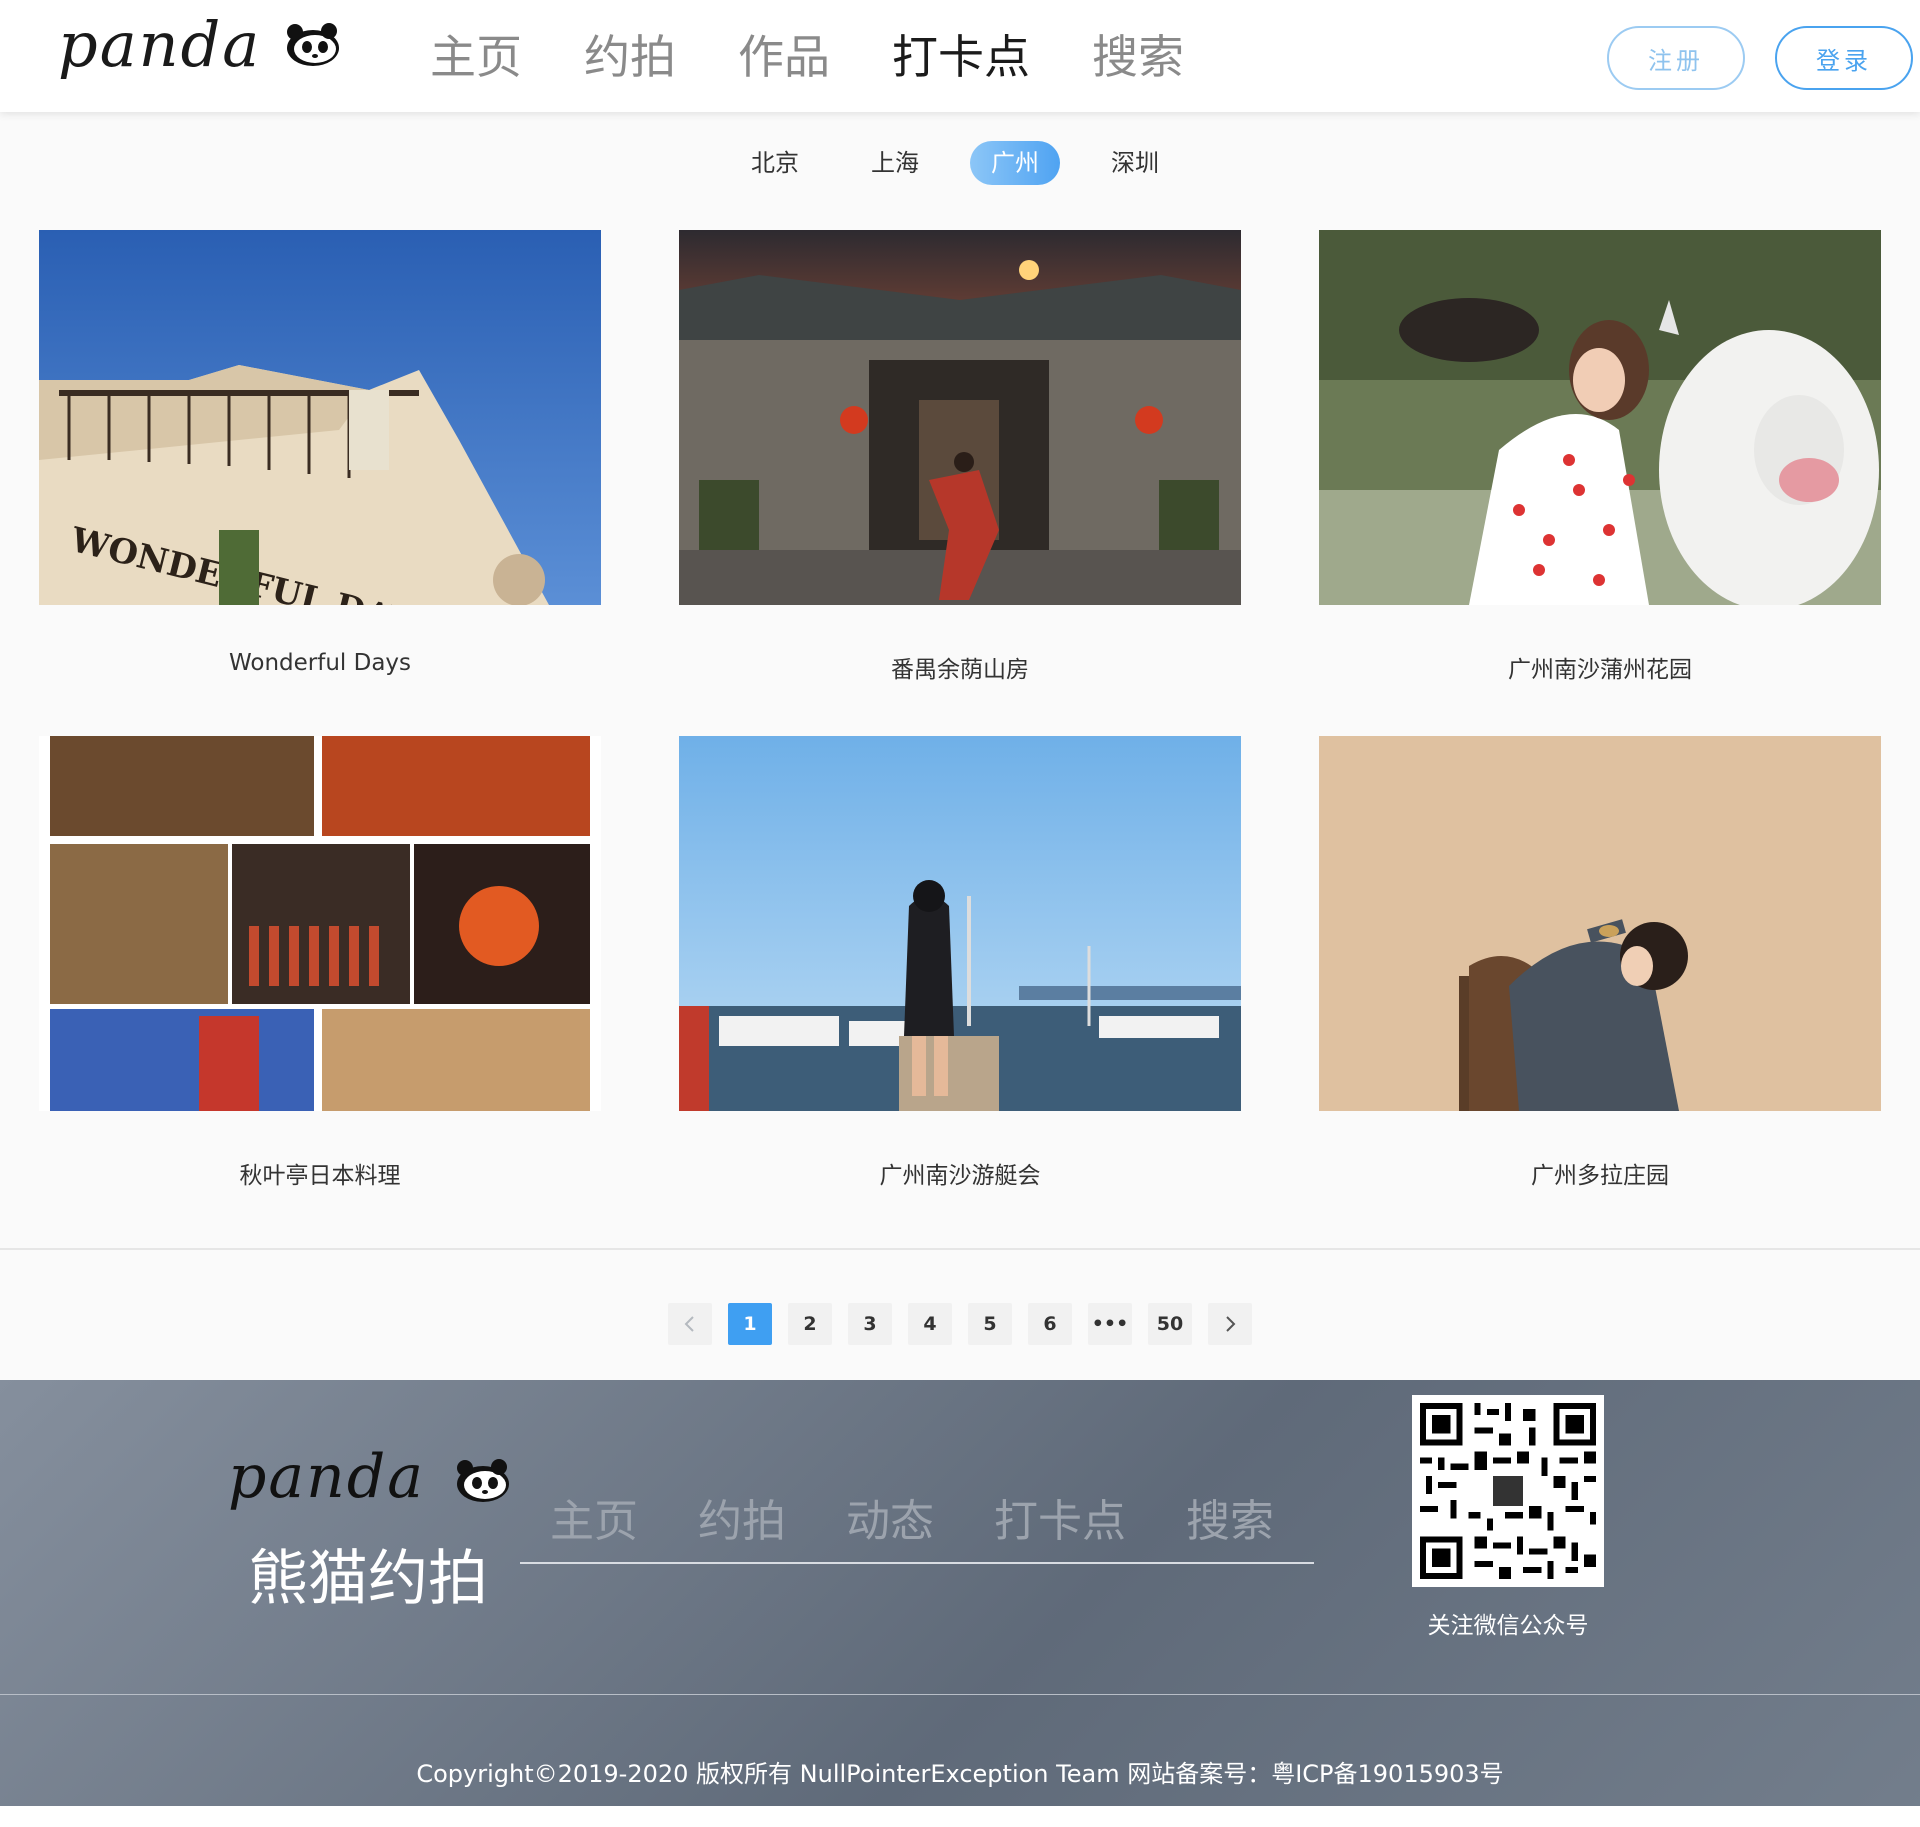 This screenshot has height=1827, width=1920. I want to click on register-button: 注册, so click(1676, 58).